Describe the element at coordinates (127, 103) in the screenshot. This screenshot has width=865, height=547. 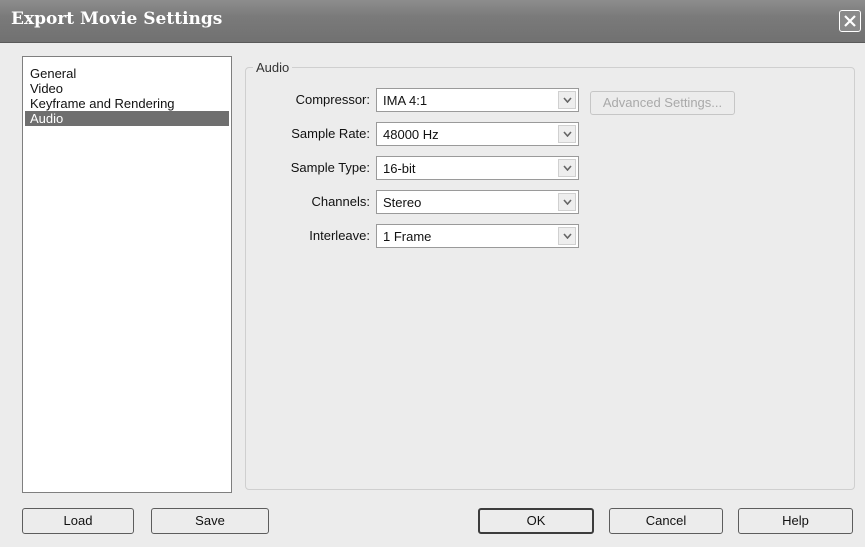
I see `list-item-keyframe-rendering: Keyframe and Rendering` at that location.